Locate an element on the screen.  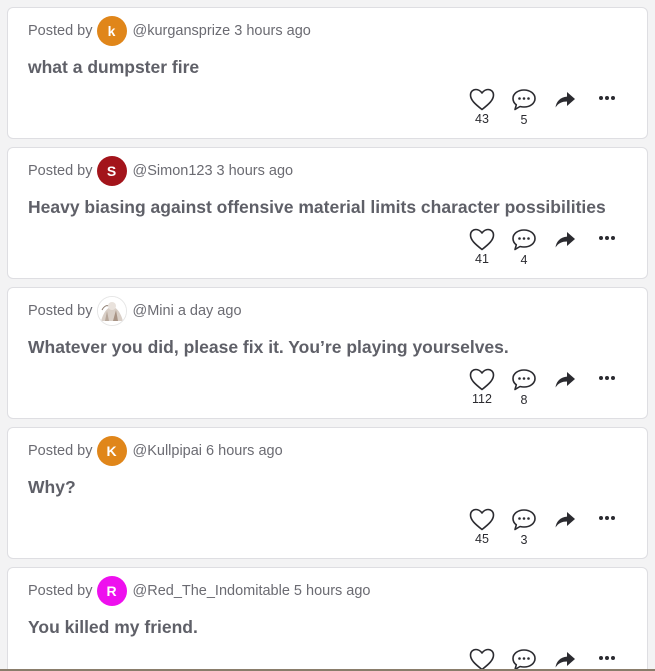
author-handle: @Kullpipai is located at coordinates (168, 451).